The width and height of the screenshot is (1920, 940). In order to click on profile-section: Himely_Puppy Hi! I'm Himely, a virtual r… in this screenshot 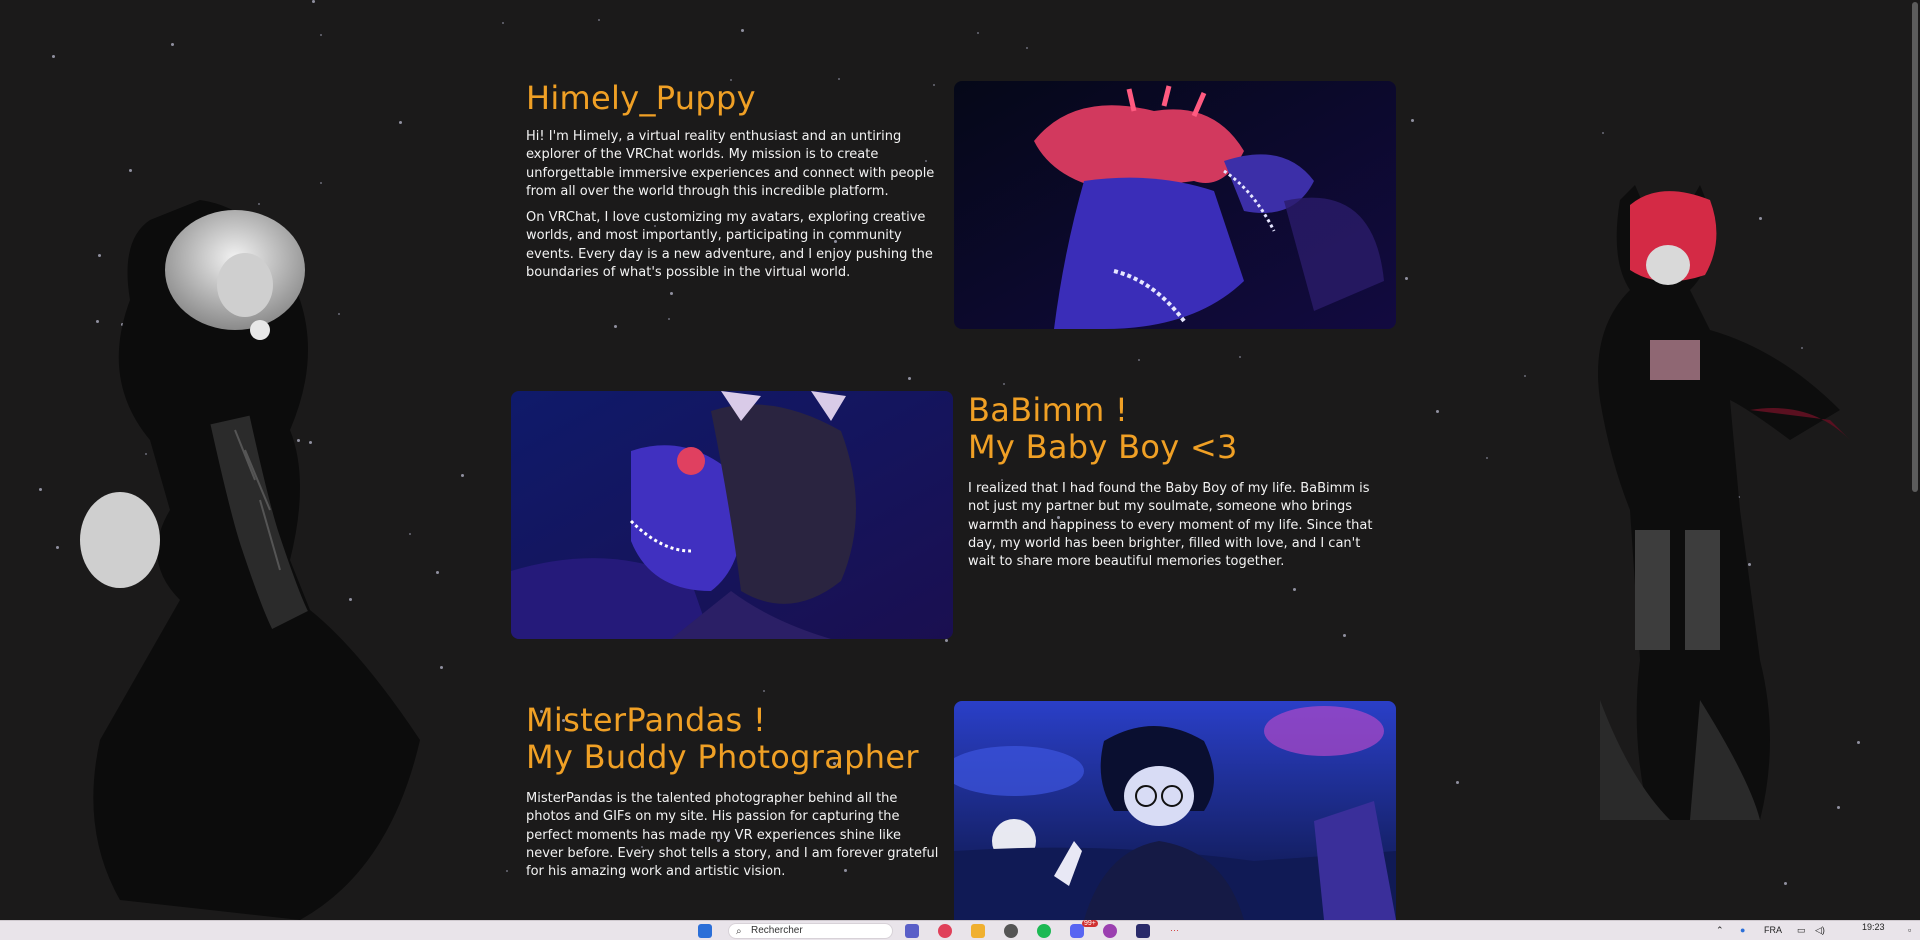, I will do `click(733, 181)`.